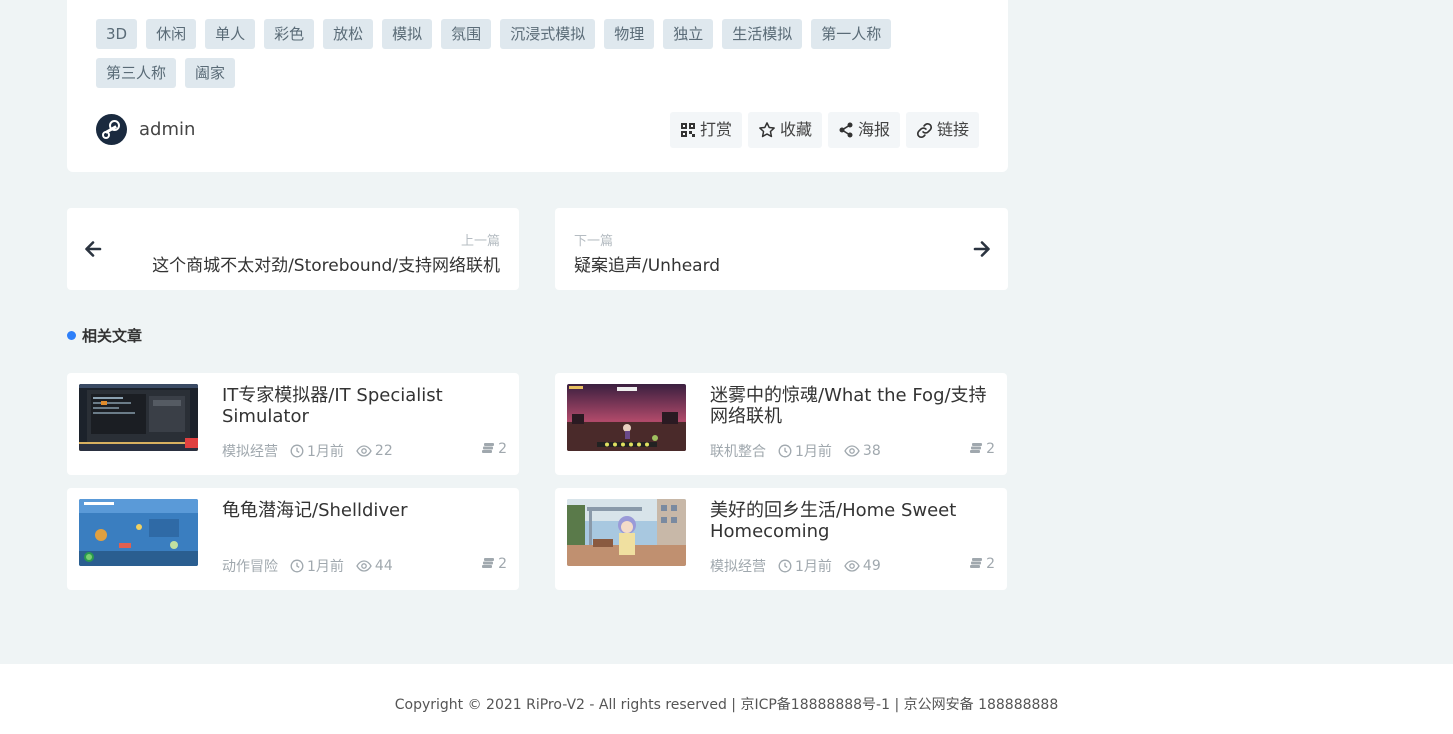  Describe the element at coordinates (846, 130) in the screenshot. I see `share-icon` at that location.